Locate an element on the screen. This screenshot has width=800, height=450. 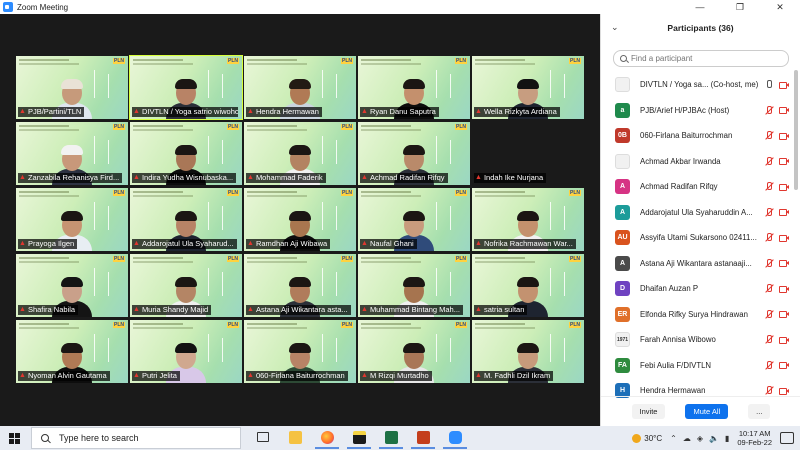
participant-row: a PJB/Arief H/PJBAc (Host) is located at coordinates (697, 111).